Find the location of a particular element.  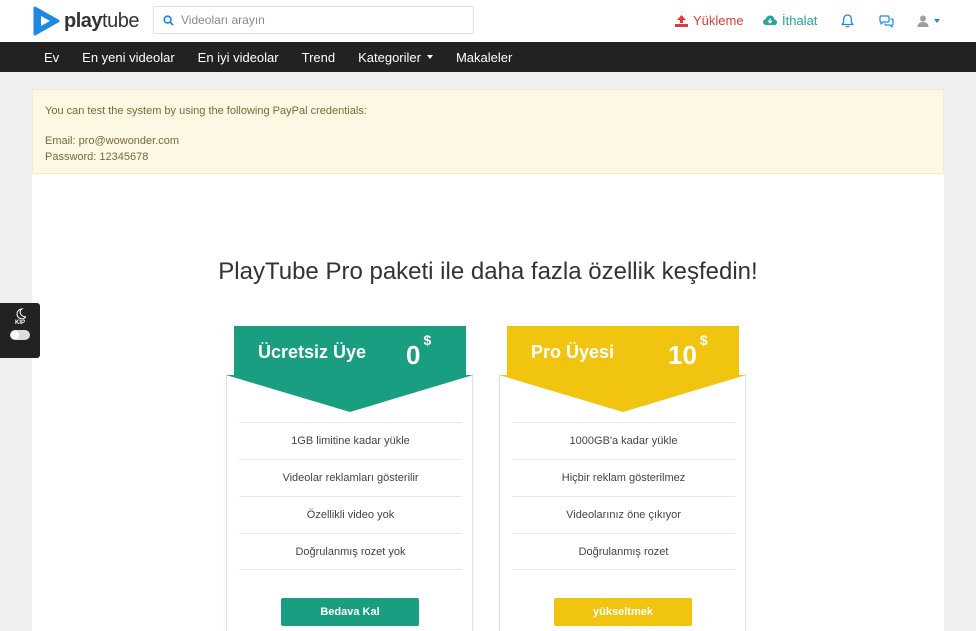

notifications-button is located at coordinates (847, 21).